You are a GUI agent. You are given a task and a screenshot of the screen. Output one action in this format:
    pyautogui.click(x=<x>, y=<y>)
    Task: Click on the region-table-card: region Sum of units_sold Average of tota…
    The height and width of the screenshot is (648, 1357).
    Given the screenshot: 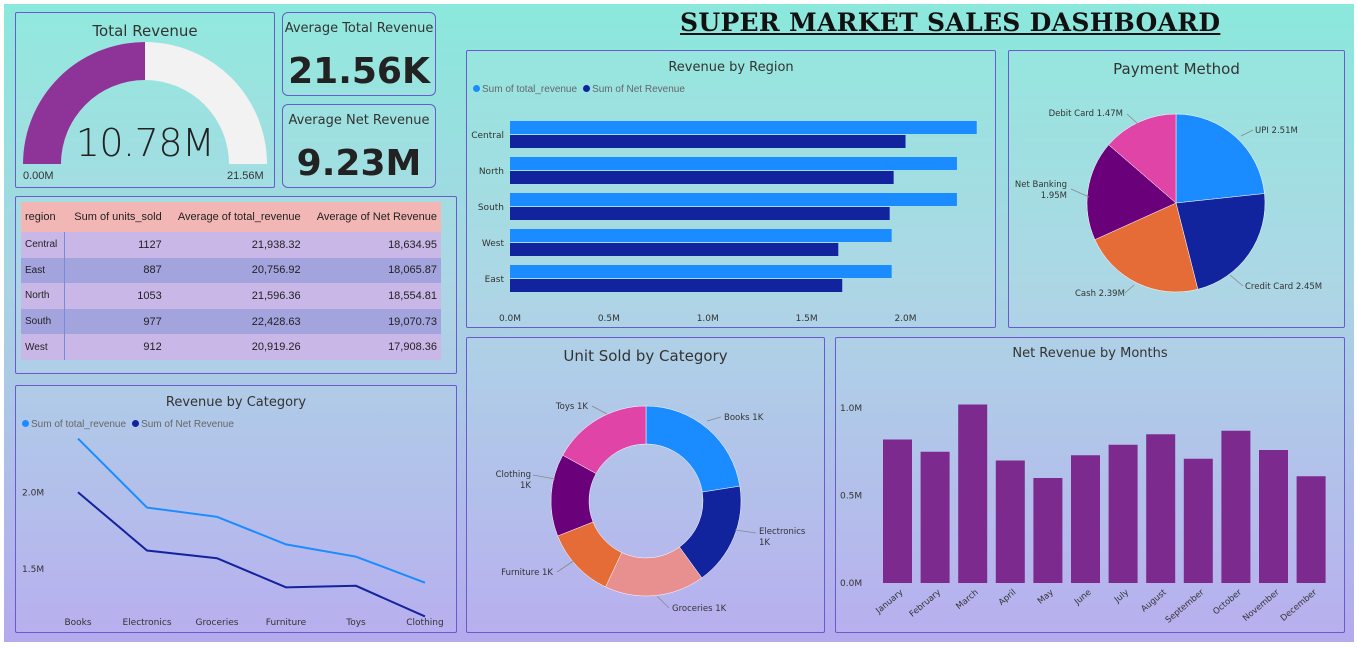 What is the action you would take?
    pyautogui.click(x=236, y=285)
    